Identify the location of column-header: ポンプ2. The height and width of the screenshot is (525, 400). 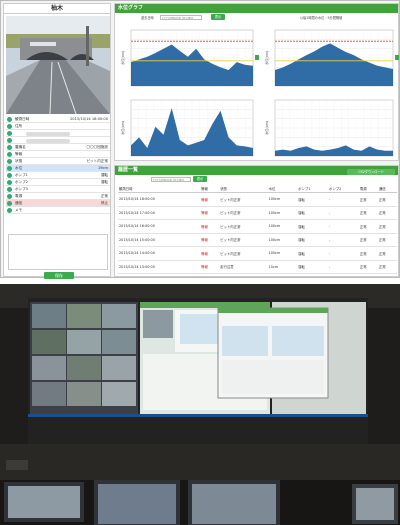
(343, 189).